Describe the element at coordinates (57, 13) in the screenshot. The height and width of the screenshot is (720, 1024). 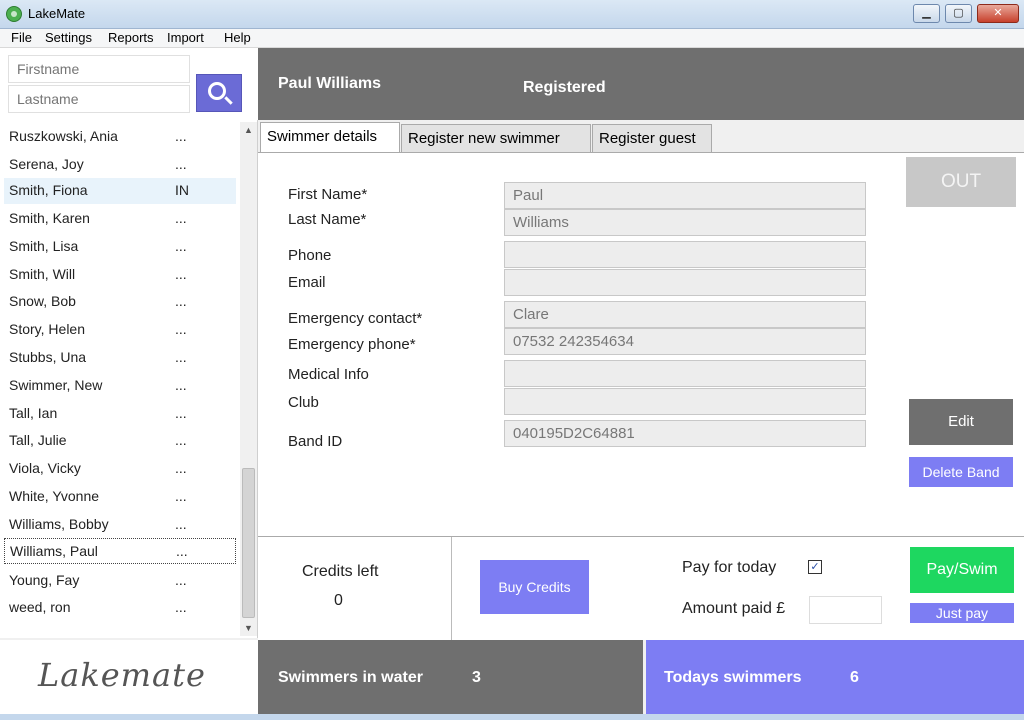
I see `window-title: LakeMate` at that location.